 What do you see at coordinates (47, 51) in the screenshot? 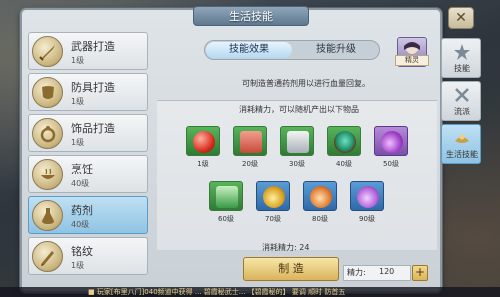
I see `weapon-icon` at bounding box center [47, 51].